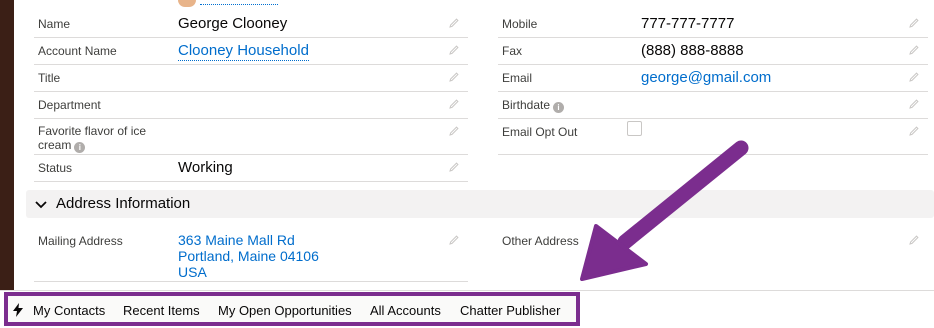 Image resolution: width=934 pixels, height=328 pixels. I want to click on owner-link, so click(239, 4).